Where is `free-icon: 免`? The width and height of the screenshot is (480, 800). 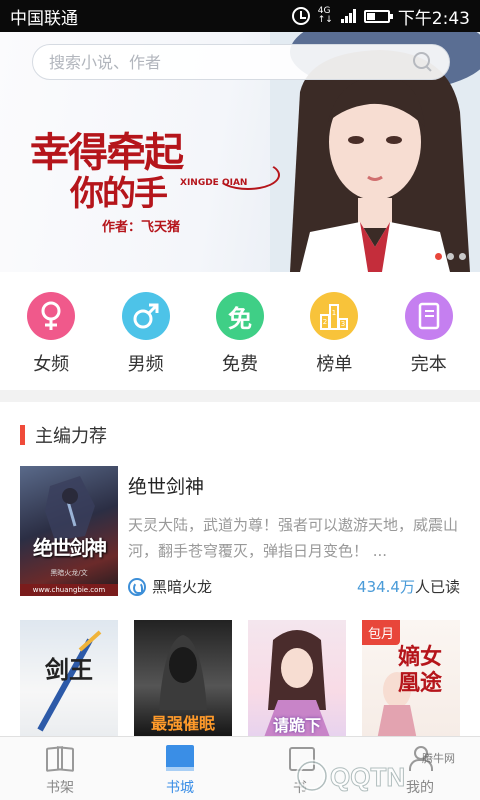 free-icon: 免 is located at coordinates (239, 316).